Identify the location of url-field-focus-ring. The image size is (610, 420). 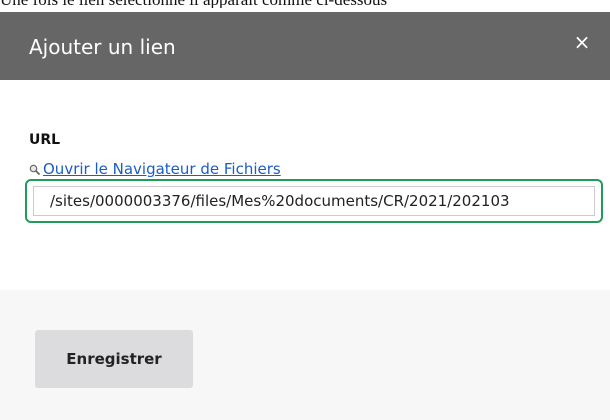
(314, 201).